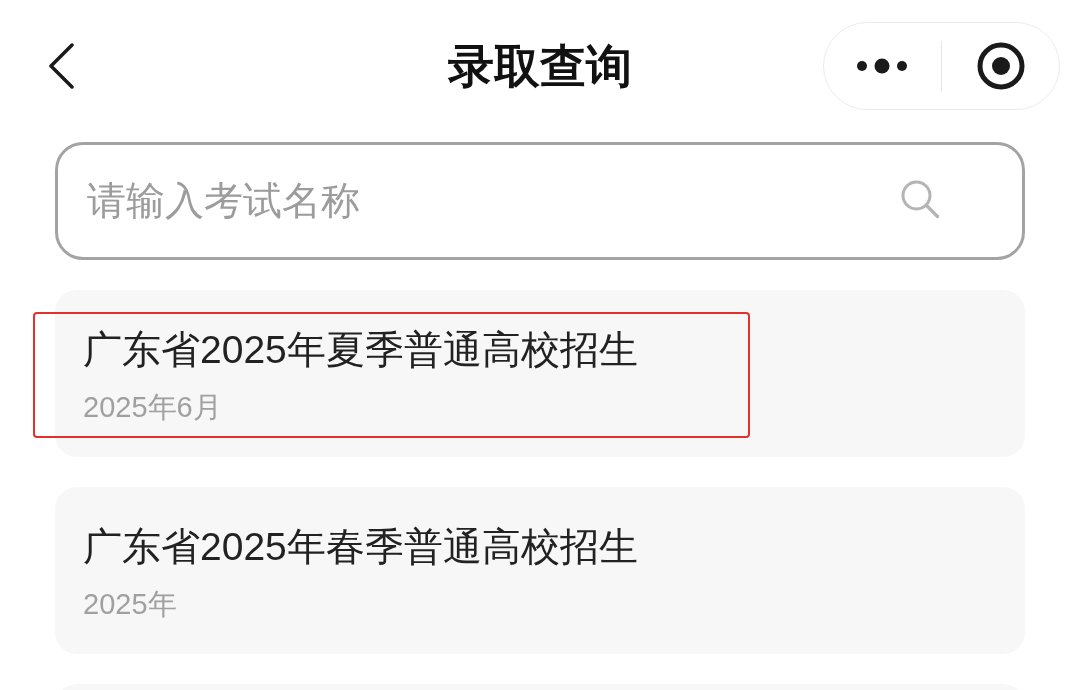 Image resolution: width=1080 pixels, height=690 pixels. What do you see at coordinates (153, 407) in the screenshot?
I see `exam-date: 2025年6月` at bounding box center [153, 407].